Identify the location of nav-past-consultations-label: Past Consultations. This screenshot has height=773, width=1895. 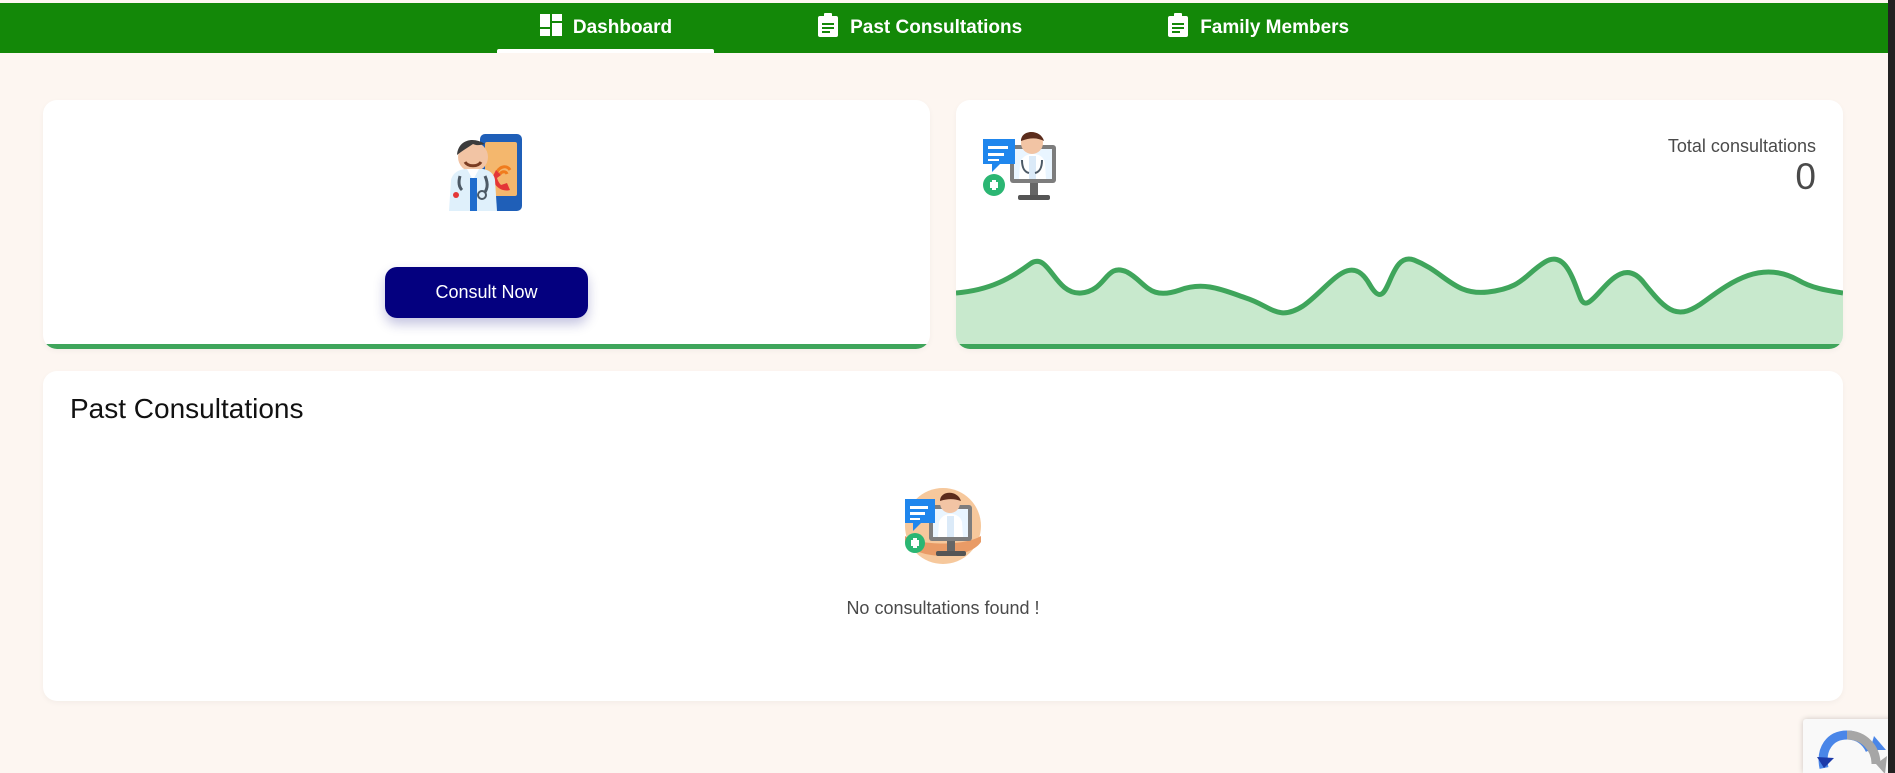
(936, 27).